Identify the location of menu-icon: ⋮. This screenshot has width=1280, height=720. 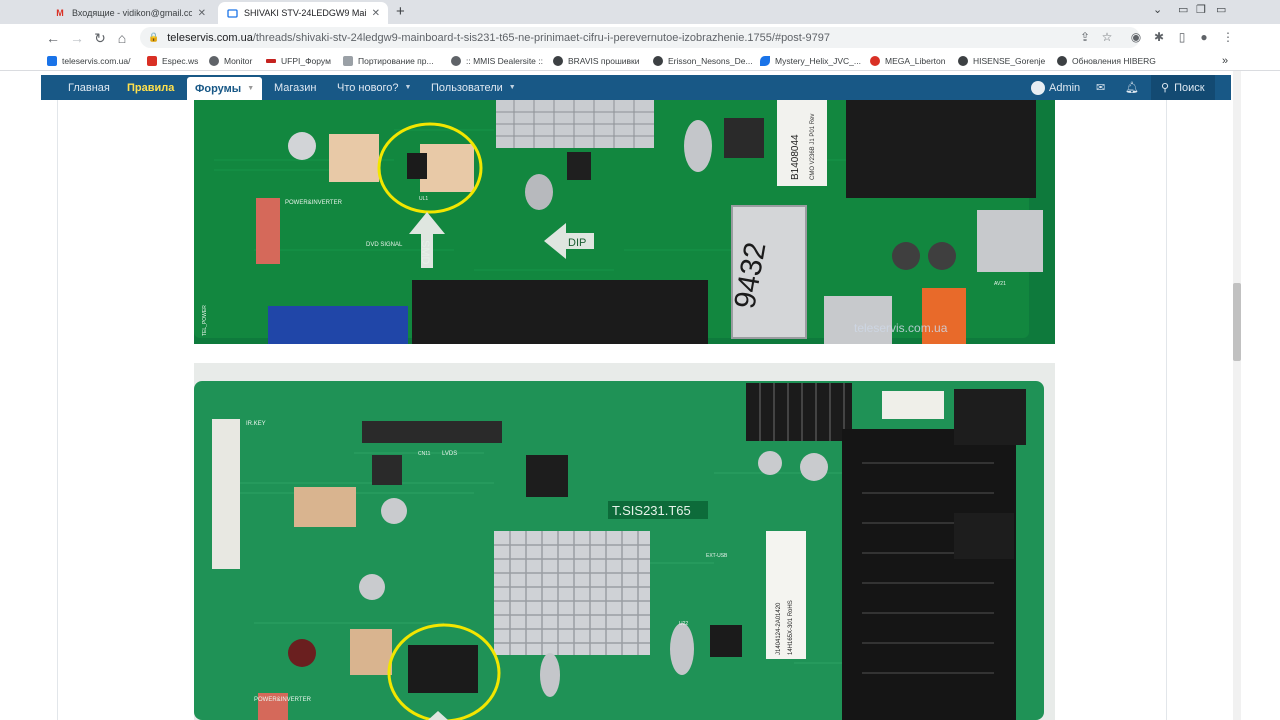
(1228, 37).